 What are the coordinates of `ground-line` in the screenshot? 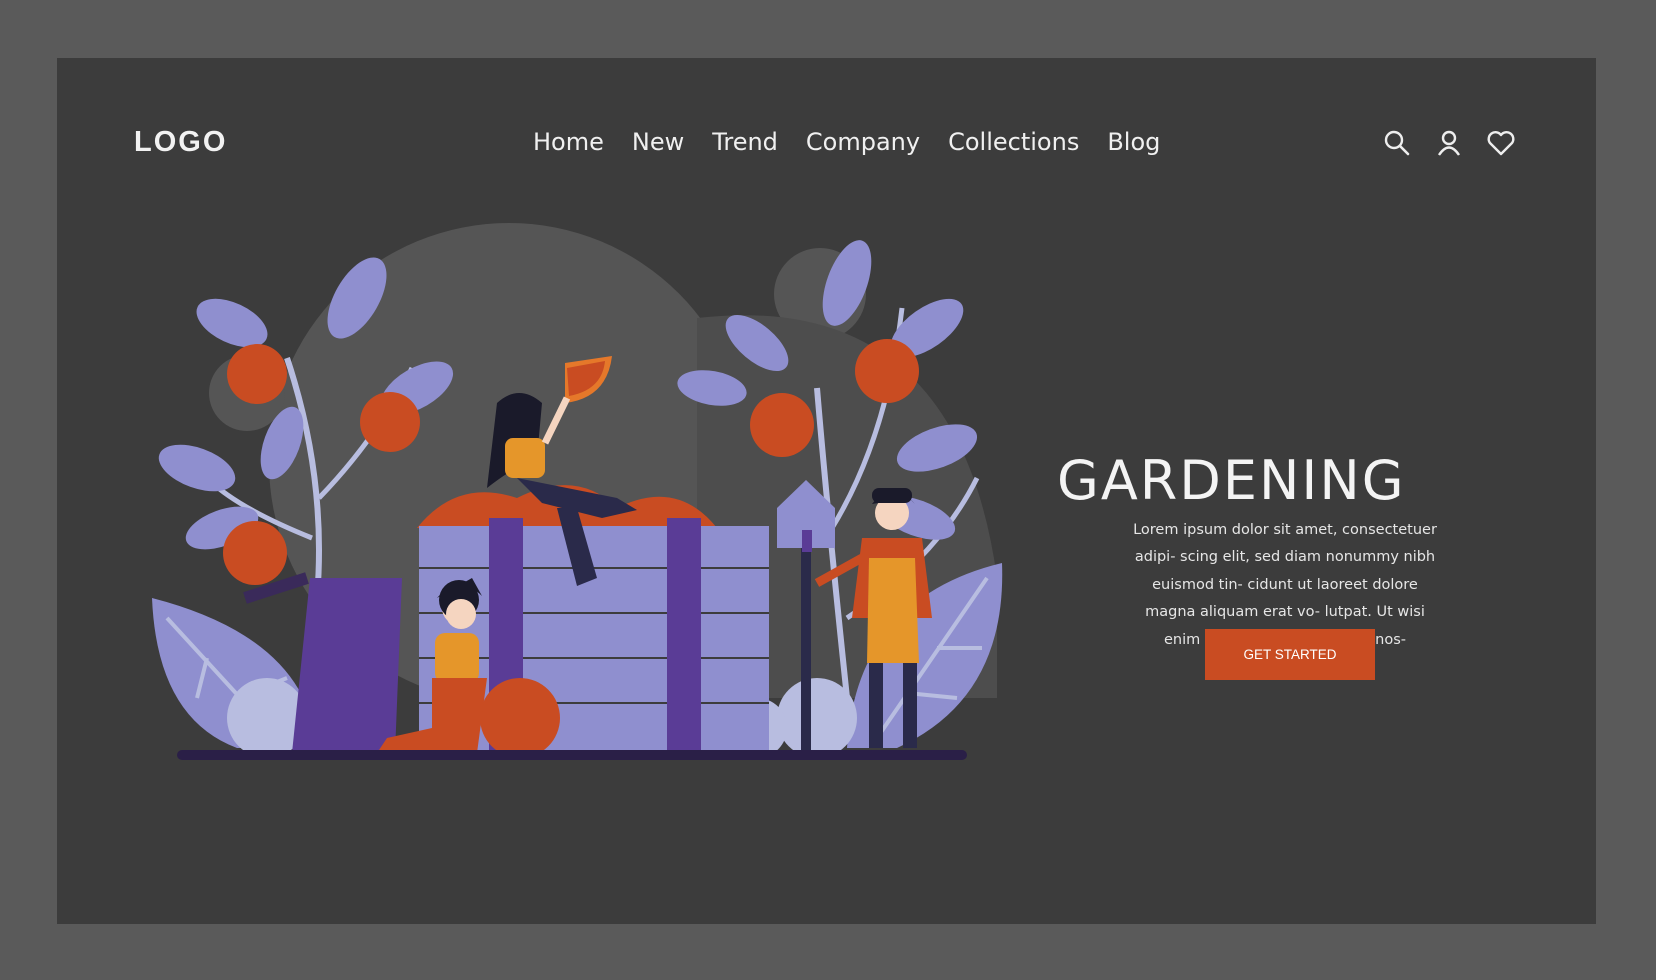 It's located at (572, 755).